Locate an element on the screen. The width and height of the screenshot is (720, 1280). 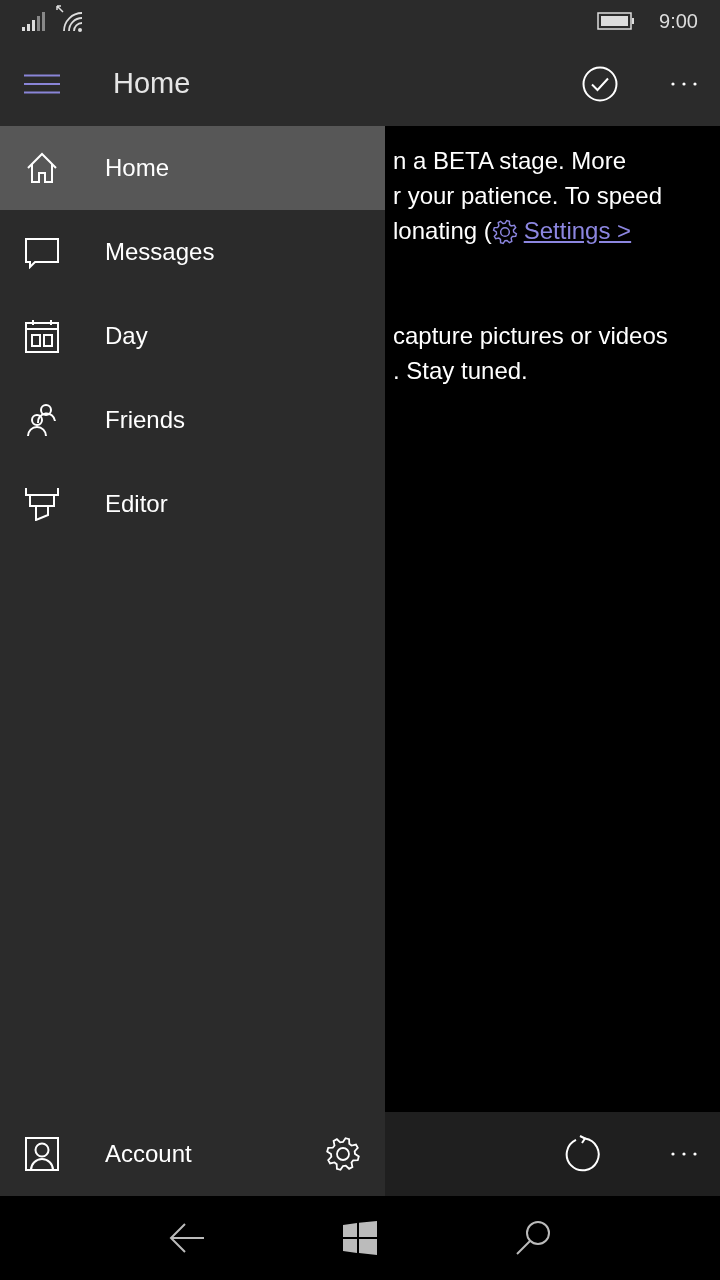
body-text: r your patience. To speed is located at coordinates (528, 196).